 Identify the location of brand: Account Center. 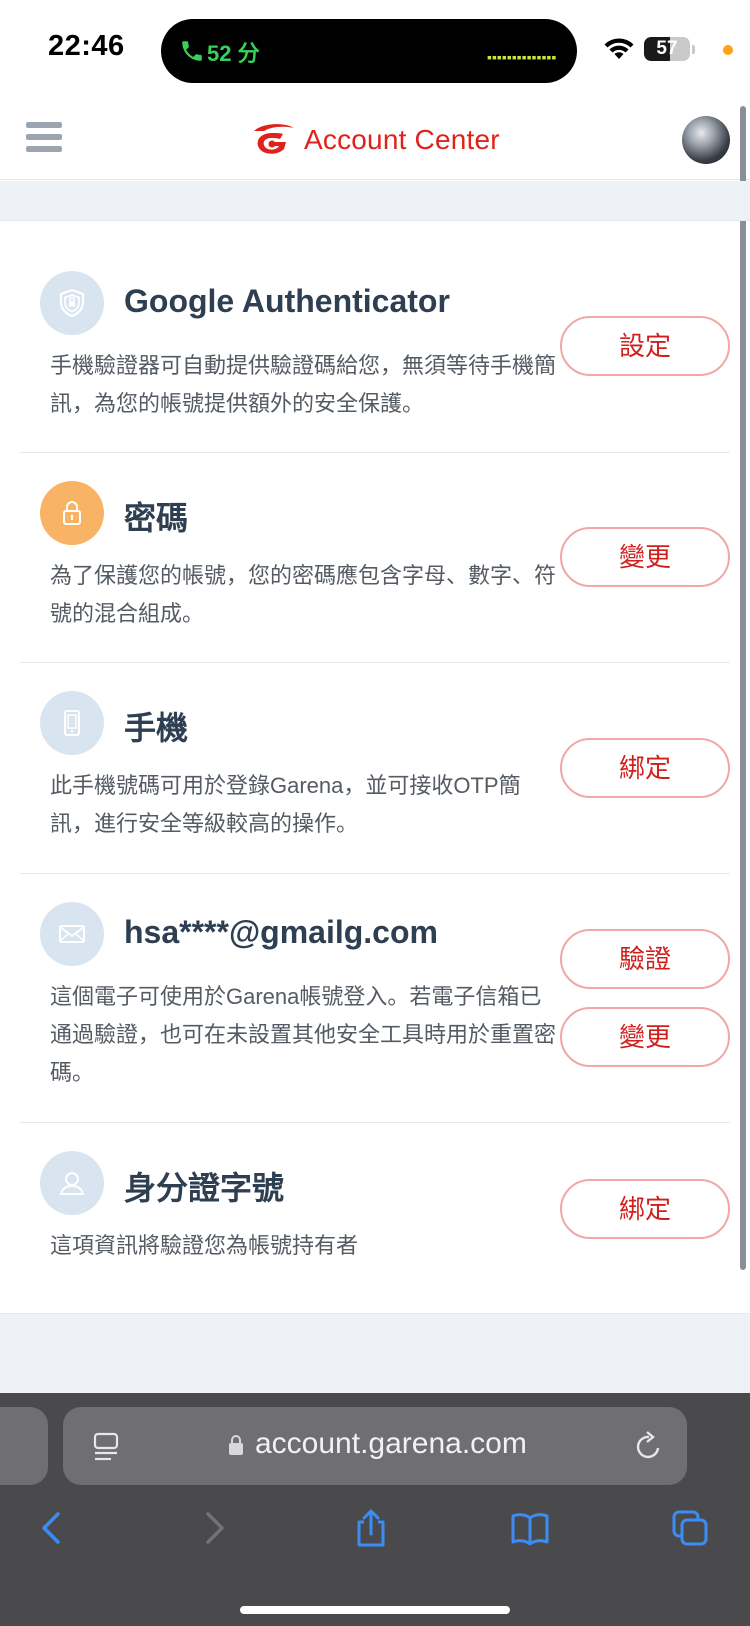
(375, 140).